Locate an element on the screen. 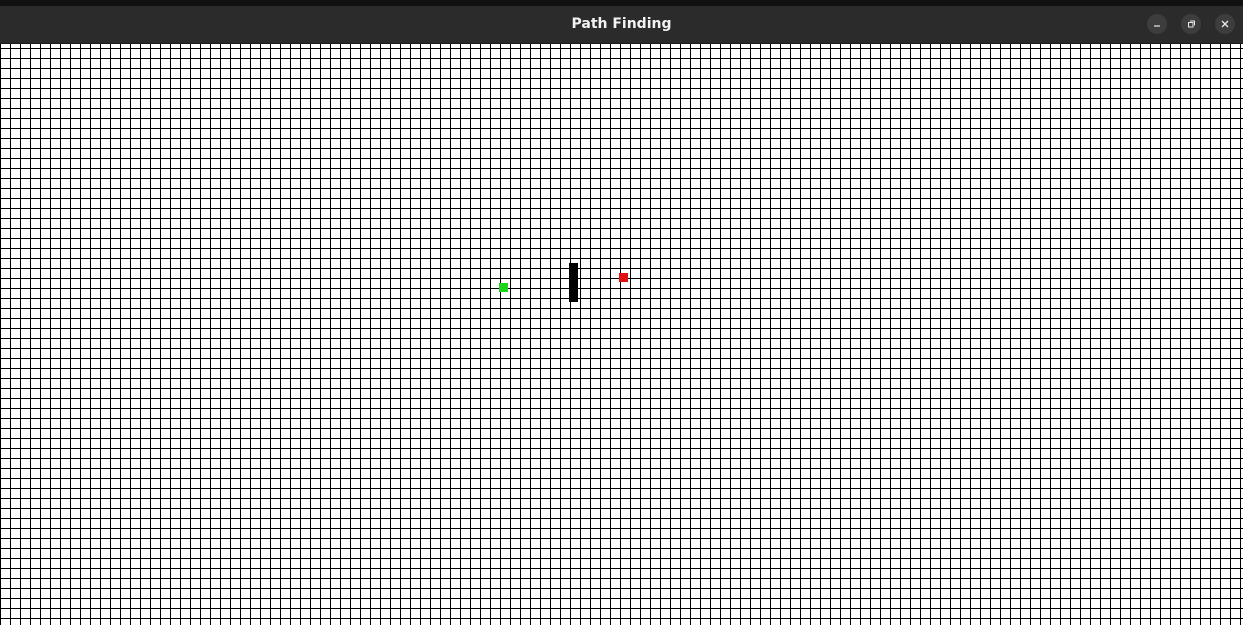  minimize-icon is located at coordinates (1157, 24).